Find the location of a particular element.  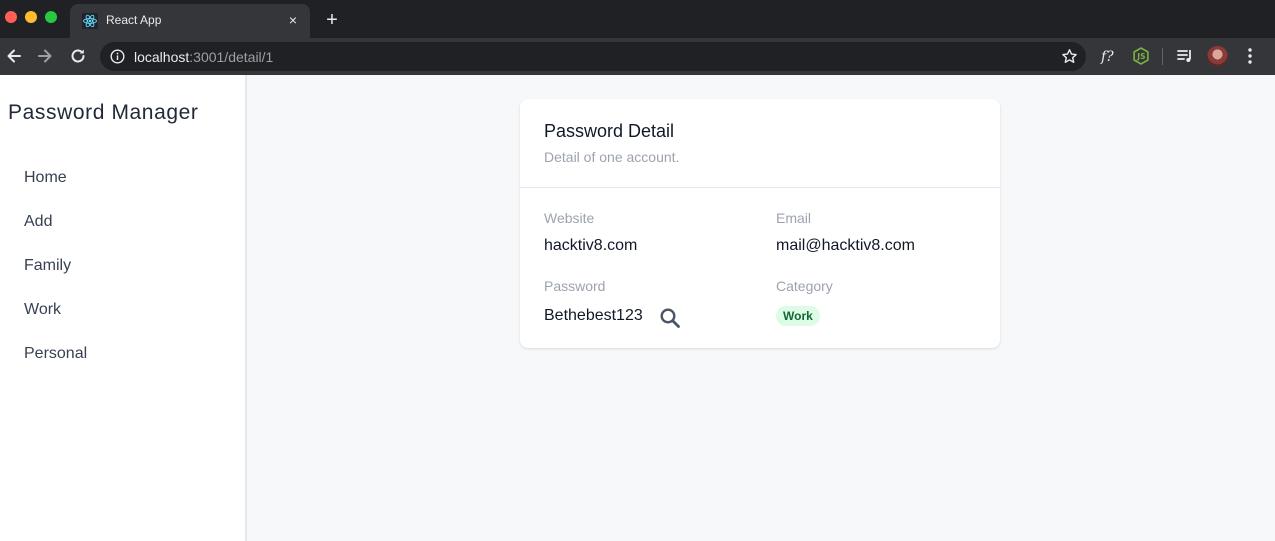

window-minimize-button is located at coordinates (31, 17).